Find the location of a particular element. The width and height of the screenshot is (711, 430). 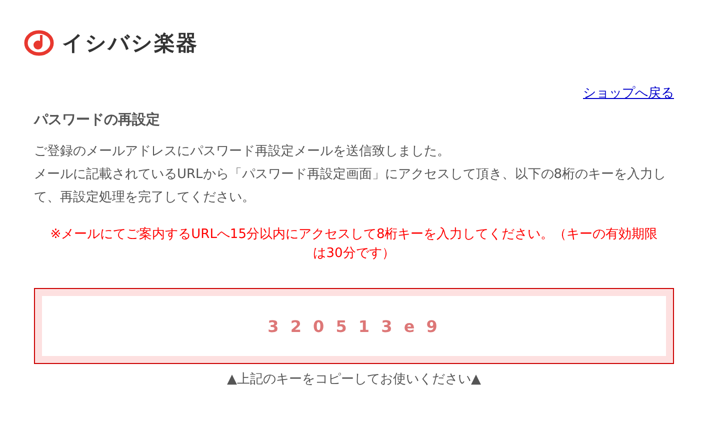

logo-icon is located at coordinates (39, 43).